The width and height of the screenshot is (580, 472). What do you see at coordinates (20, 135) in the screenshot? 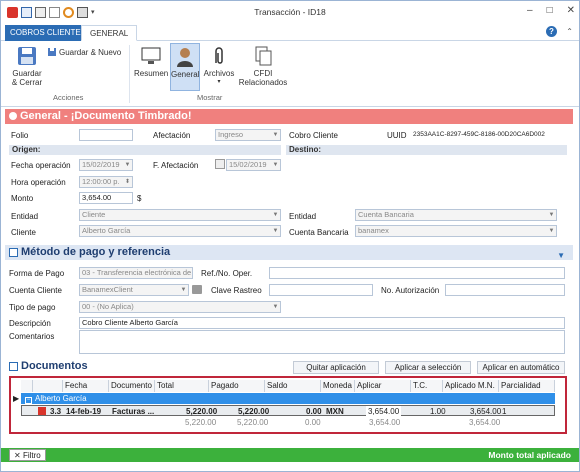
I see `folio-label: Folio` at bounding box center [20, 135].